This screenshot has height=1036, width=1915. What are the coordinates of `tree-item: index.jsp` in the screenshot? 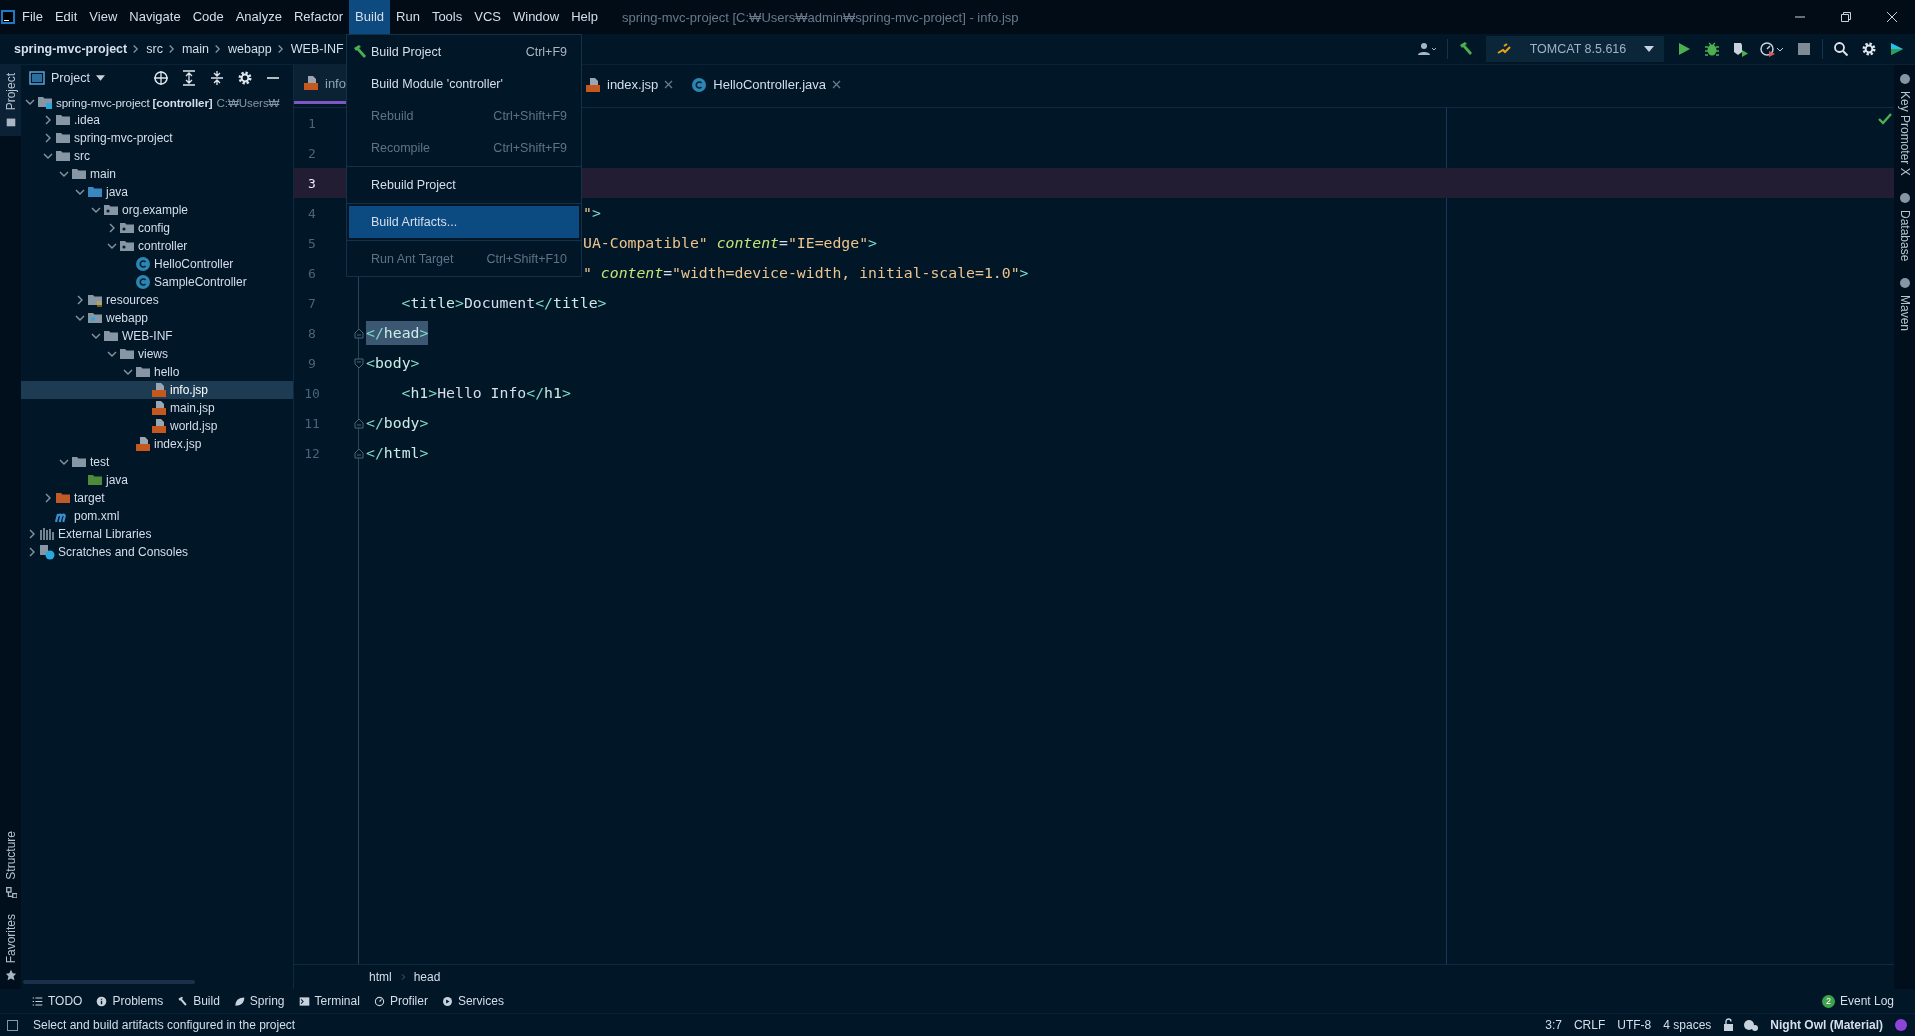 It's located at (157, 444).